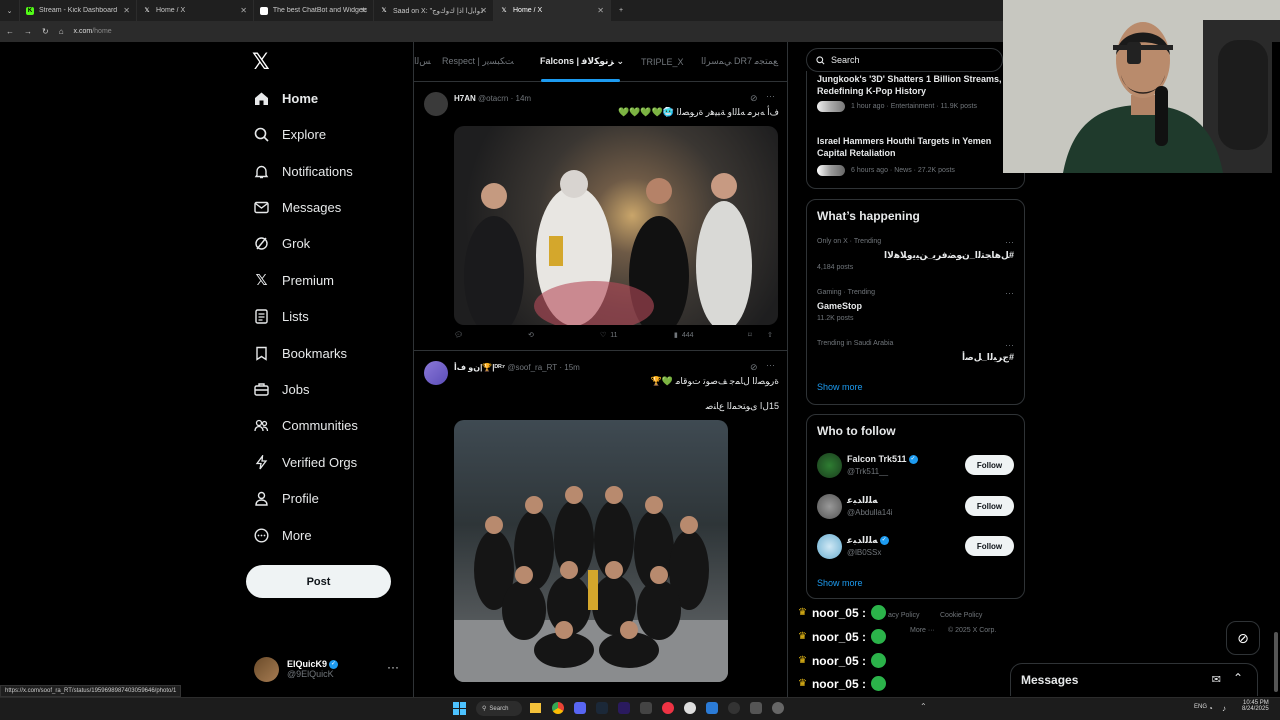 Image resolution: width=1280 pixels, height=720 pixels. Describe the element at coordinates (1276, 662) in the screenshot. I see `scrollbar-thumb` at that location.